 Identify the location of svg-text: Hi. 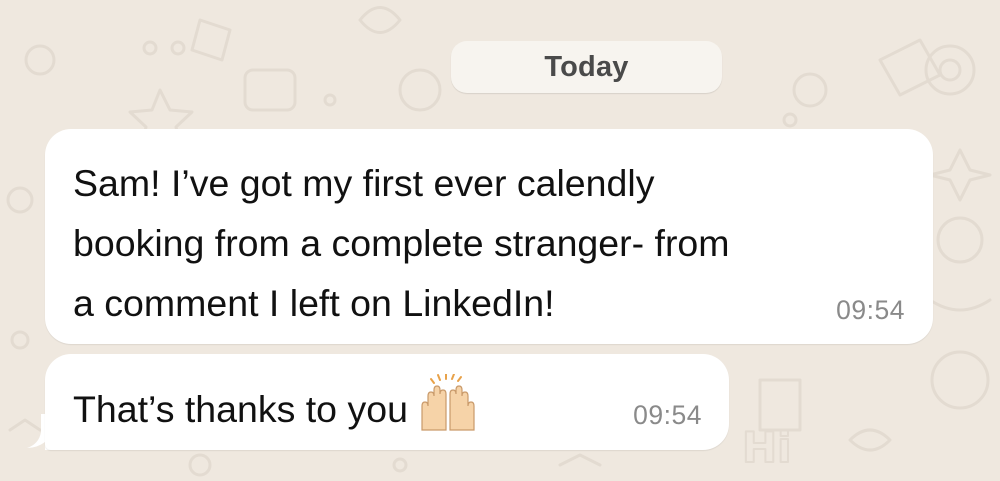
(767, 447).